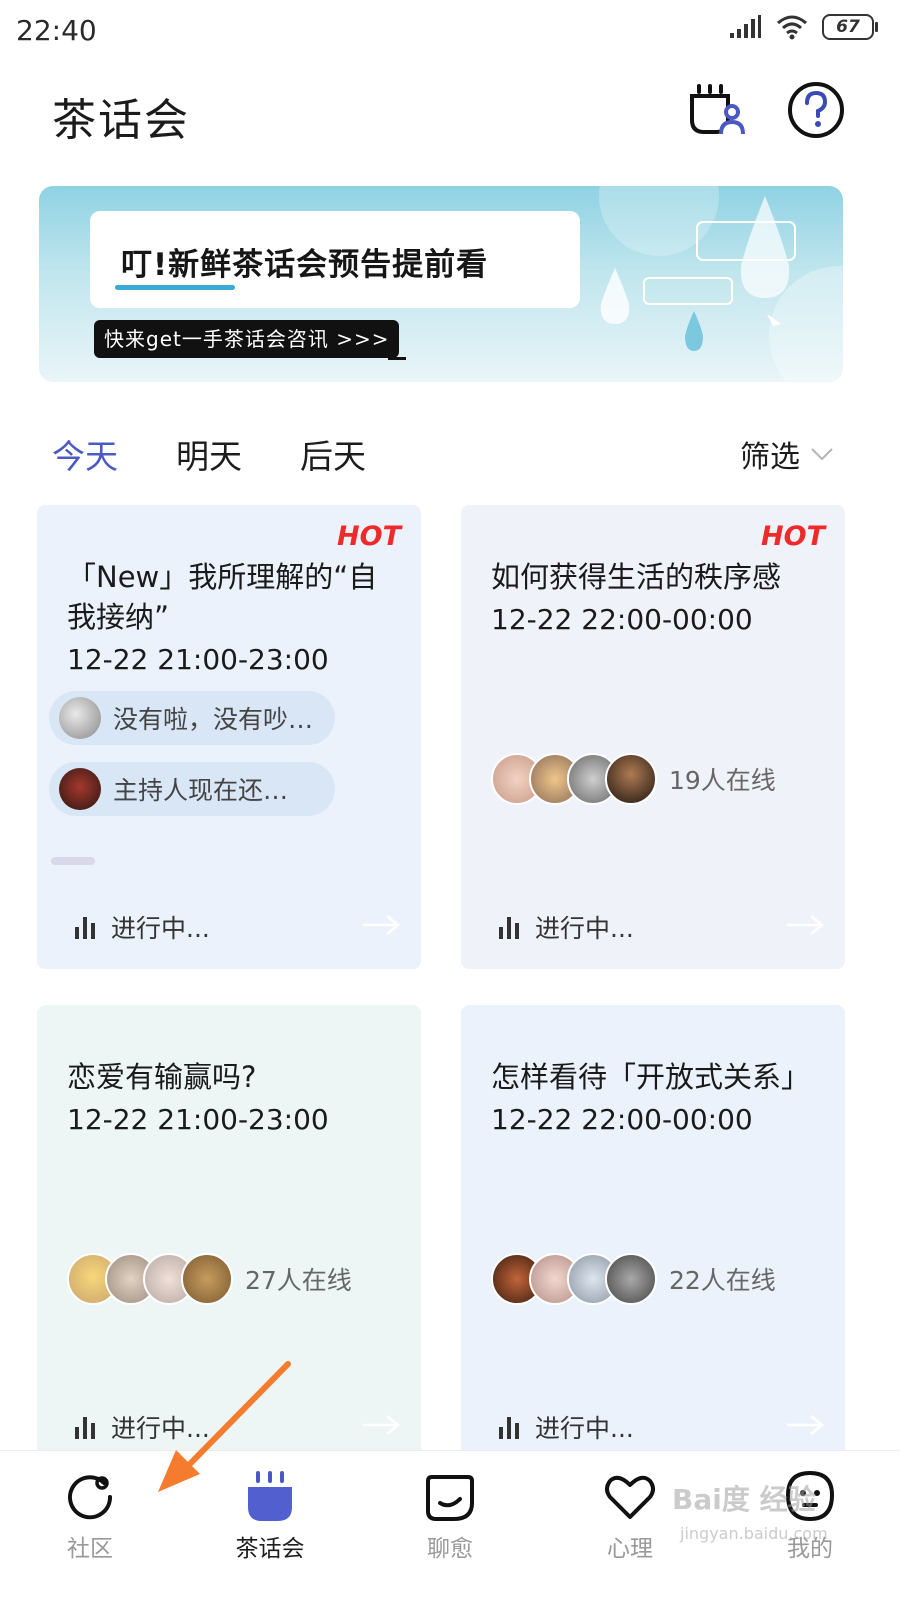 This screenshot has height=1601, width=900. I want to click on filter-button: 筛选, so click(787, 454).